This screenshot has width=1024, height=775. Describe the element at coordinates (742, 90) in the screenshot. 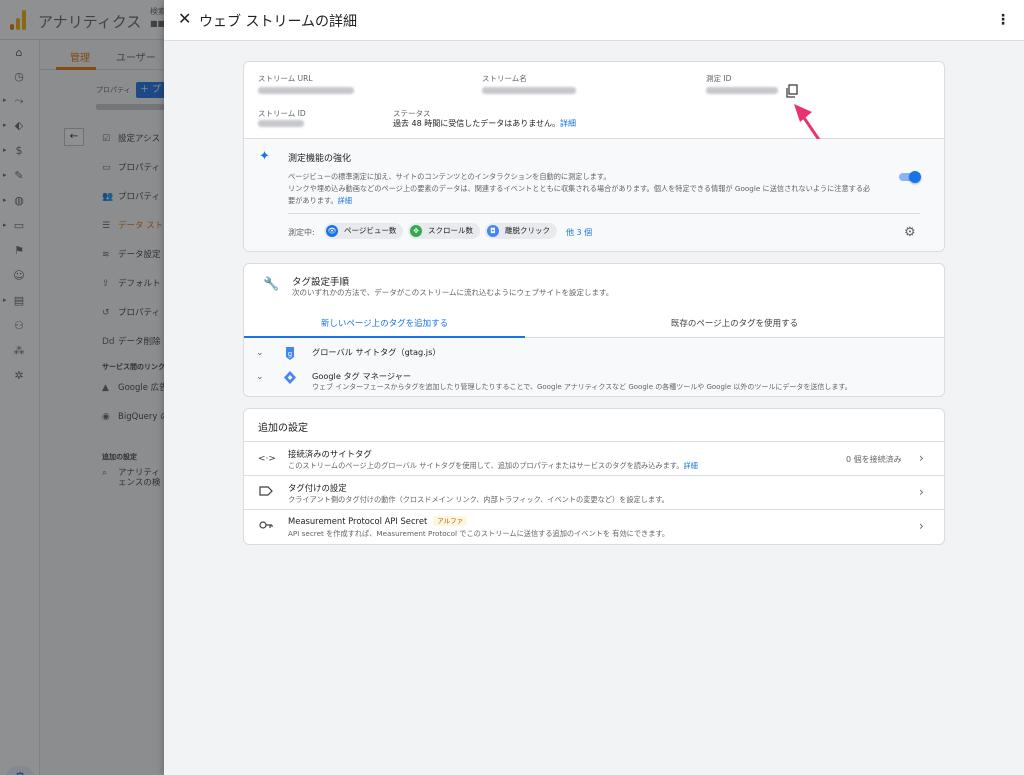

I see `measurement-id-value-redacted` at that location.